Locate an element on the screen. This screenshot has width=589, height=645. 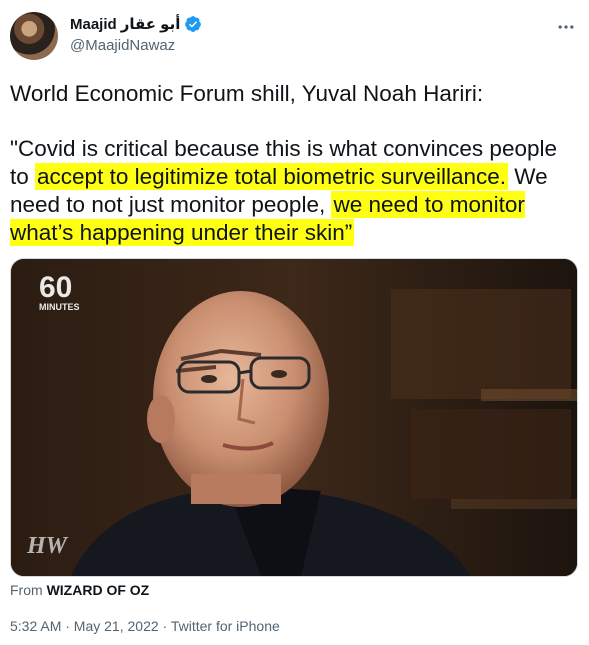
media-attribution: From WIZARD OF OZ is located at coordinates (79, 590).